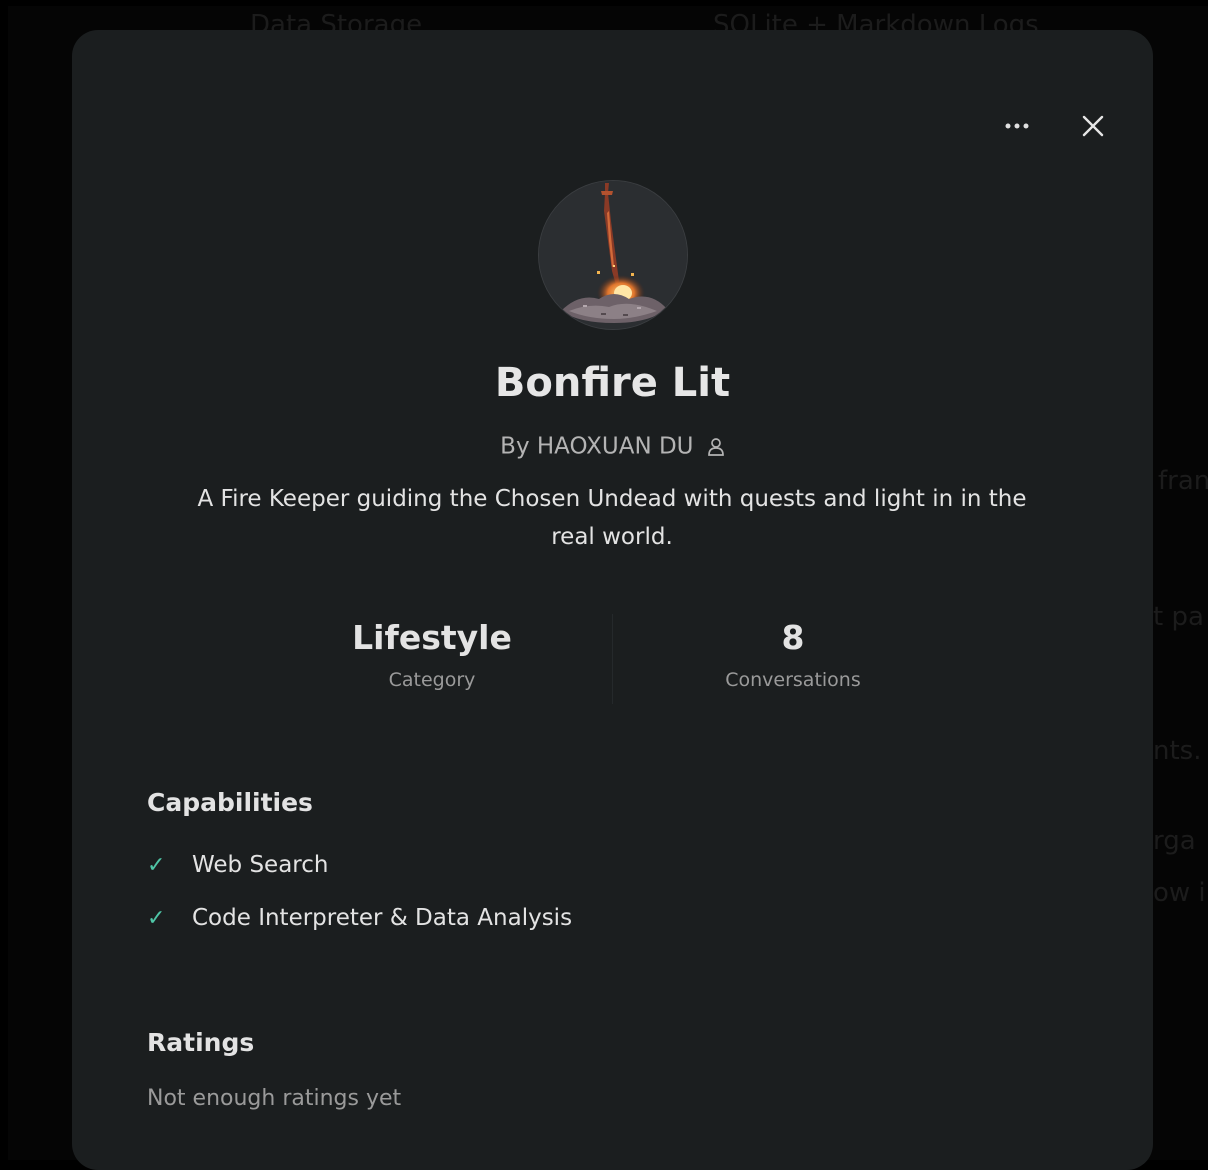 The image size is (1208, 1170). Describe the element at coordinates (432, 680) in the screenshot. I see `category-label: Category` at that location.